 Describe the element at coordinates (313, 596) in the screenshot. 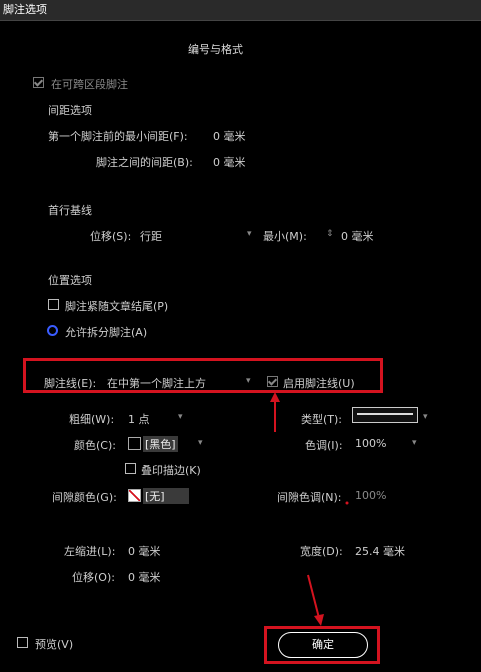

I see `arrow-down-line` at that location.